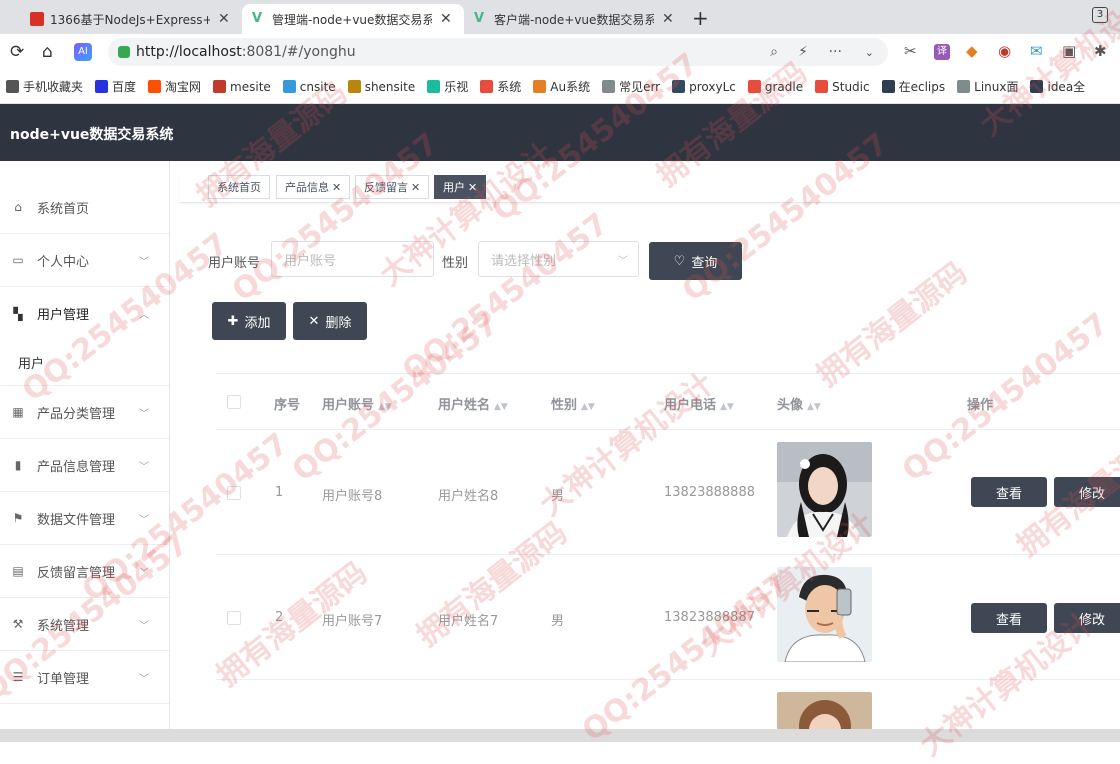 The image size is (1120, 764). What do you see at coordinates (234, 263) in the screenshot?
I see `account-label: 用户账号` at bounding box center [234, 263].